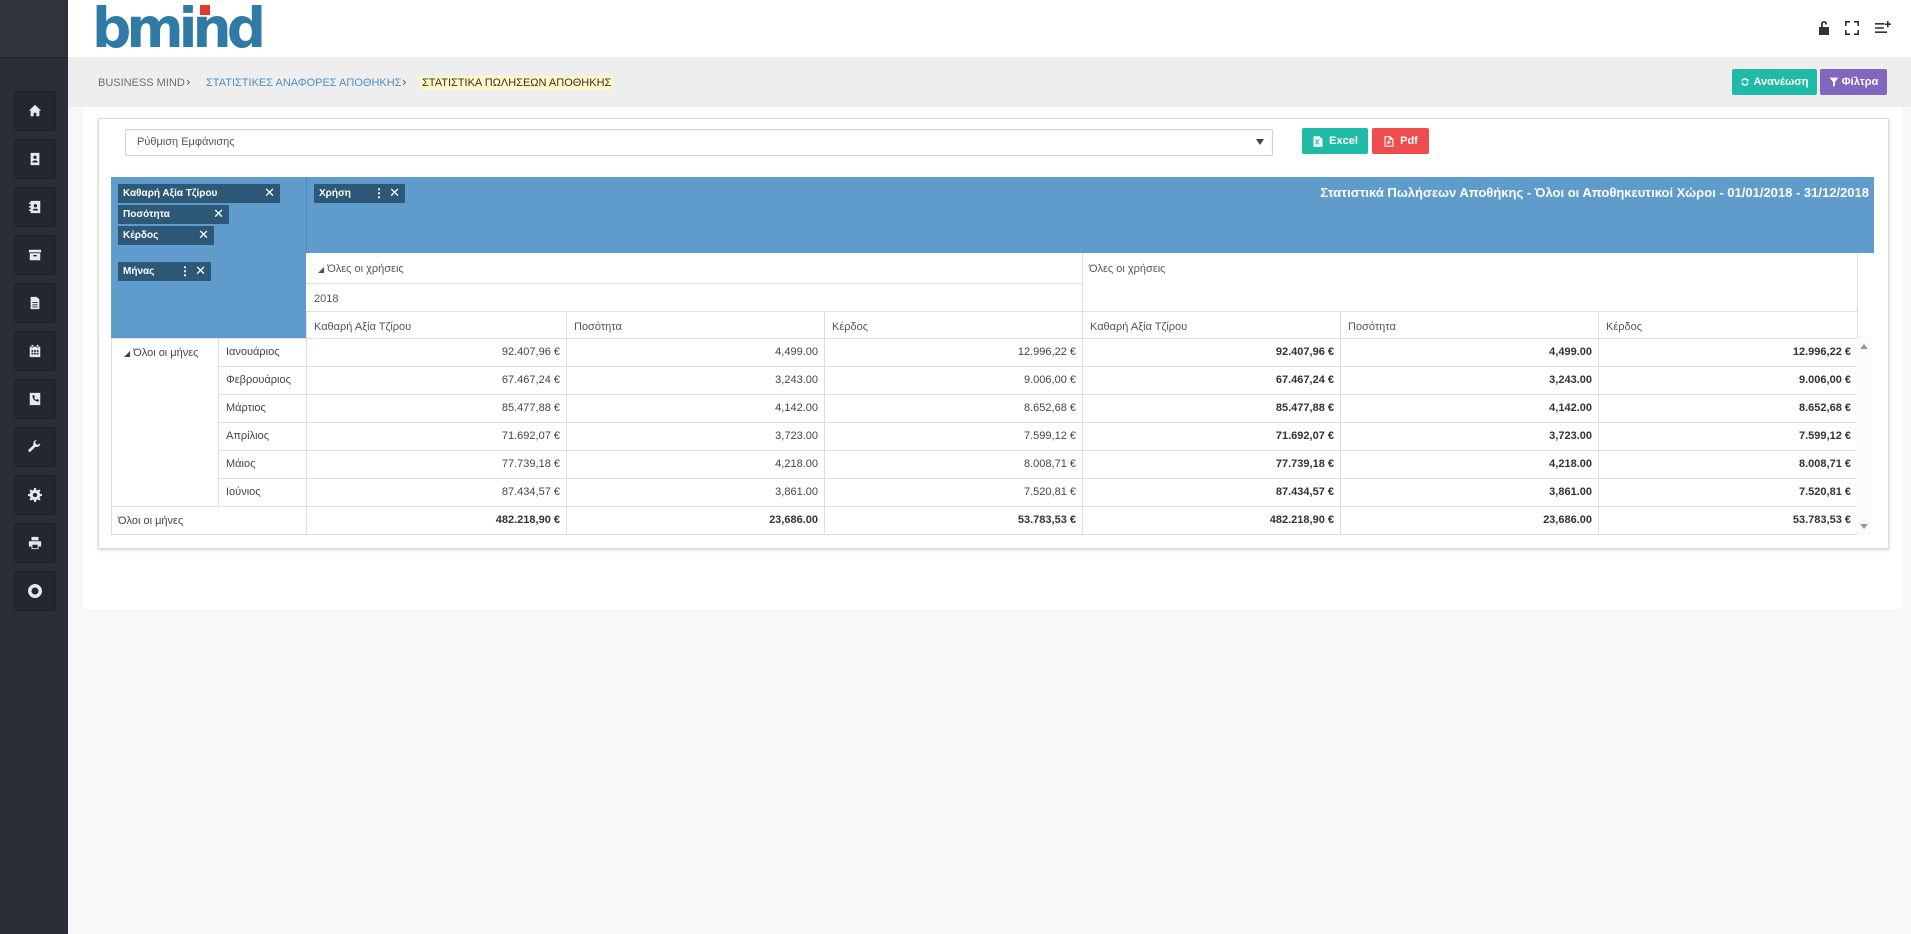 The width and height of the screenshot is (1911, 934). What do you see at coordinates (303, 83) in the screenshot?
I see `breadcrumb-reports: ΣΤΑΤΙΣΤΙΚΕΣ ΑΝΑΦΟΡΕΣ ΑΠΟΘΗΚΗΣ` at bounding box center [303, 83].